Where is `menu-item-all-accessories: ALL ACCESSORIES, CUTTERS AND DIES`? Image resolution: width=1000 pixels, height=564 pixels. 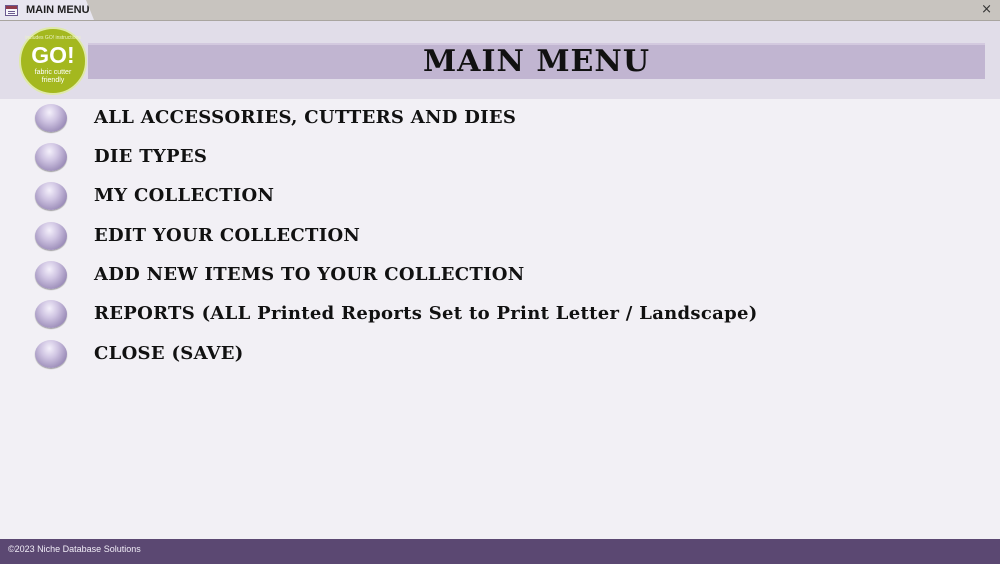 menu-item-all-accessories: ALL ACCESSORIES, CUTTERS AND DIES is located at coordinates (450, 118).